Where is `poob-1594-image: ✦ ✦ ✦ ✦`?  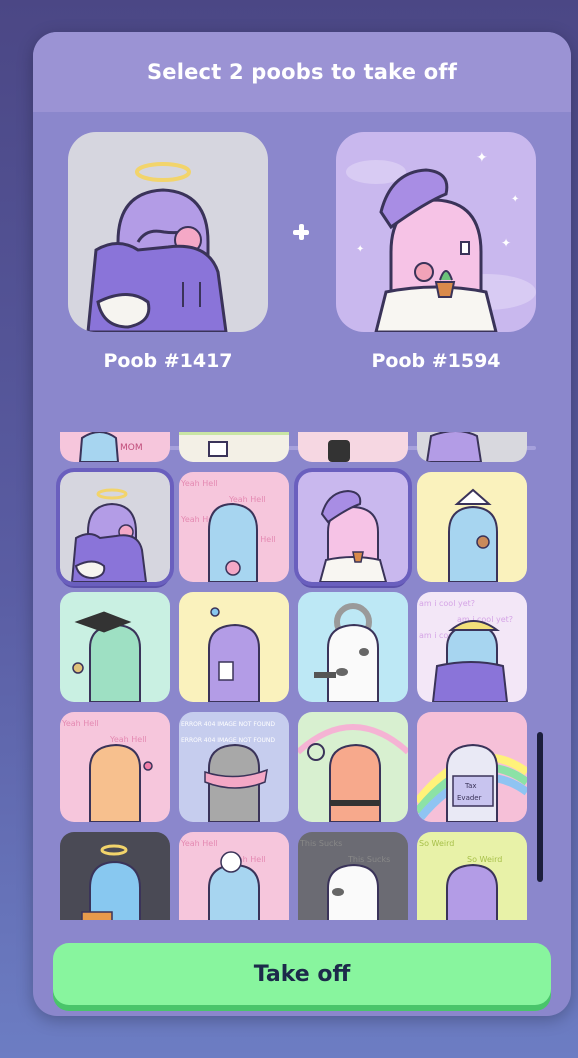 poob-1594-image: ✦ ✦ ✦ ✦ is located at coordinates (436, 232).